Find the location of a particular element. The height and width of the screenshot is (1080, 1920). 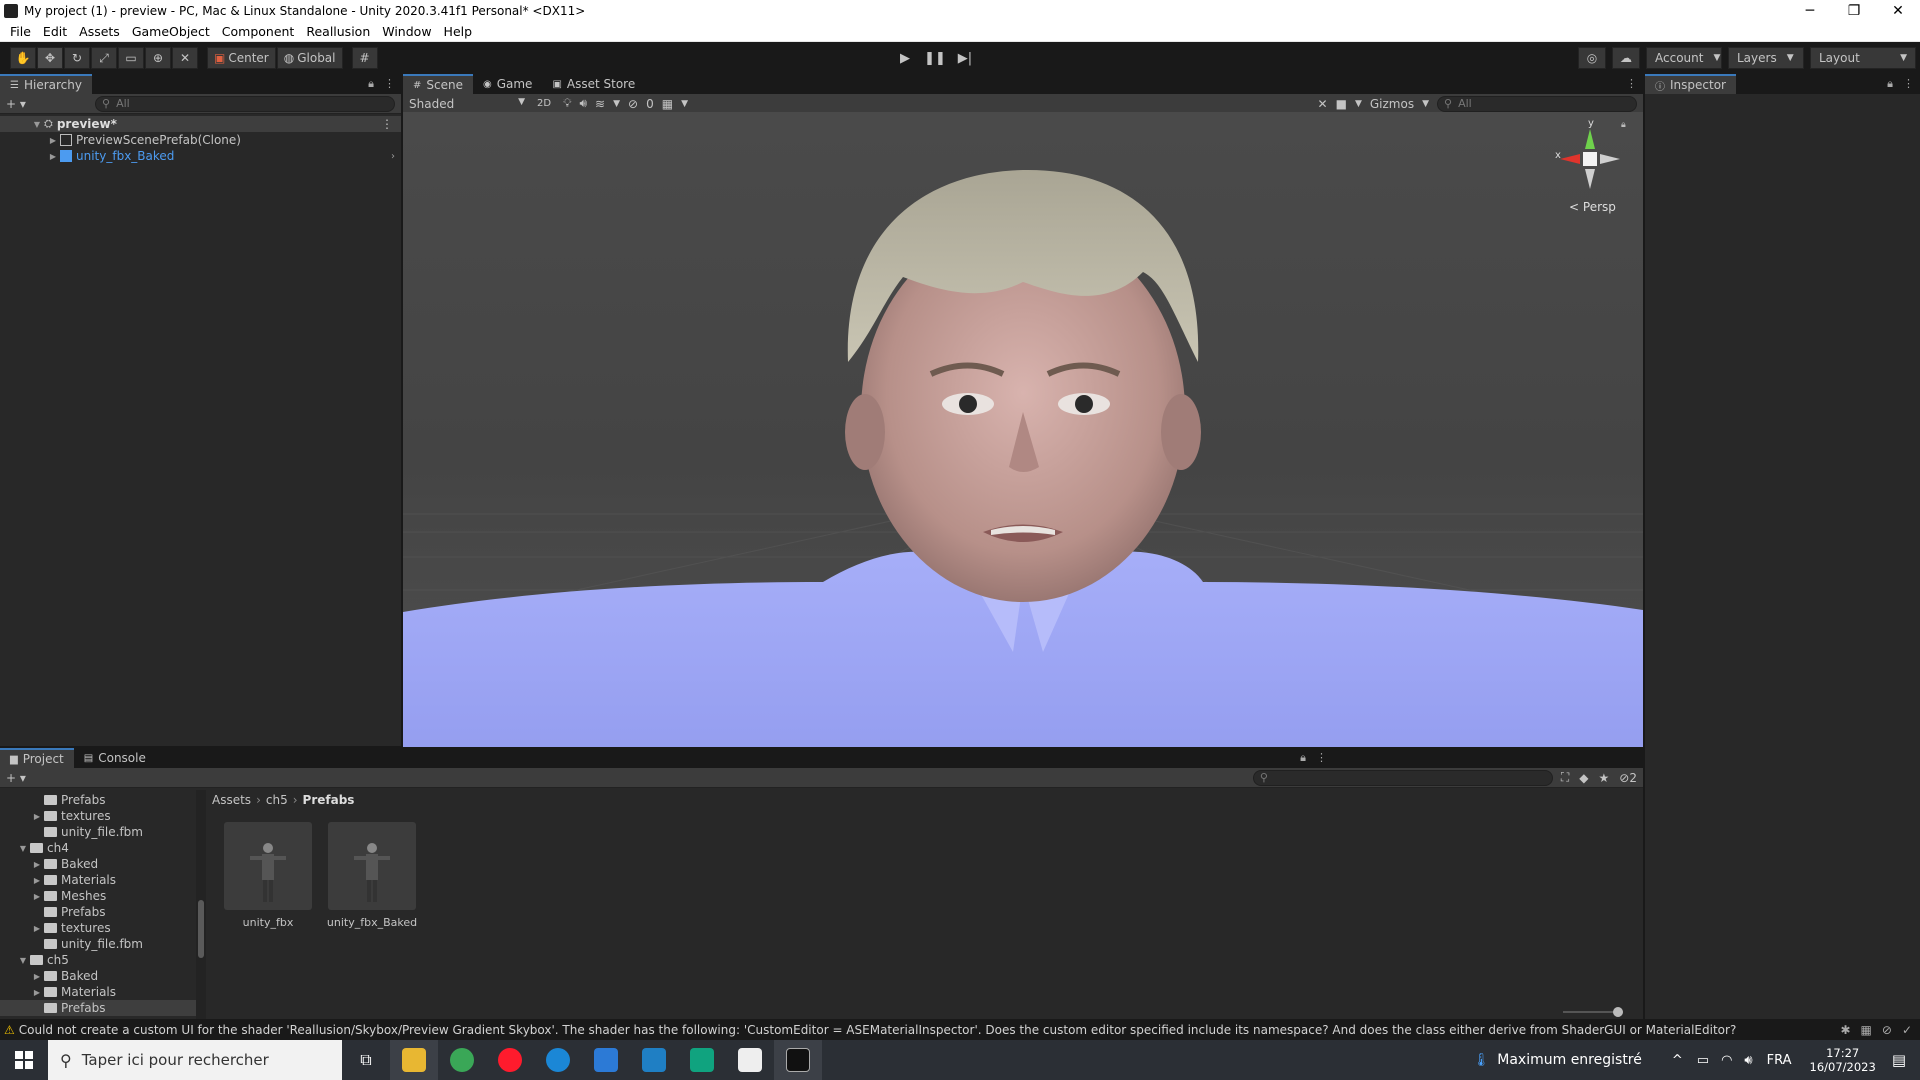

audio-icon: 🔊︎ is located at coordinates (583, 103).